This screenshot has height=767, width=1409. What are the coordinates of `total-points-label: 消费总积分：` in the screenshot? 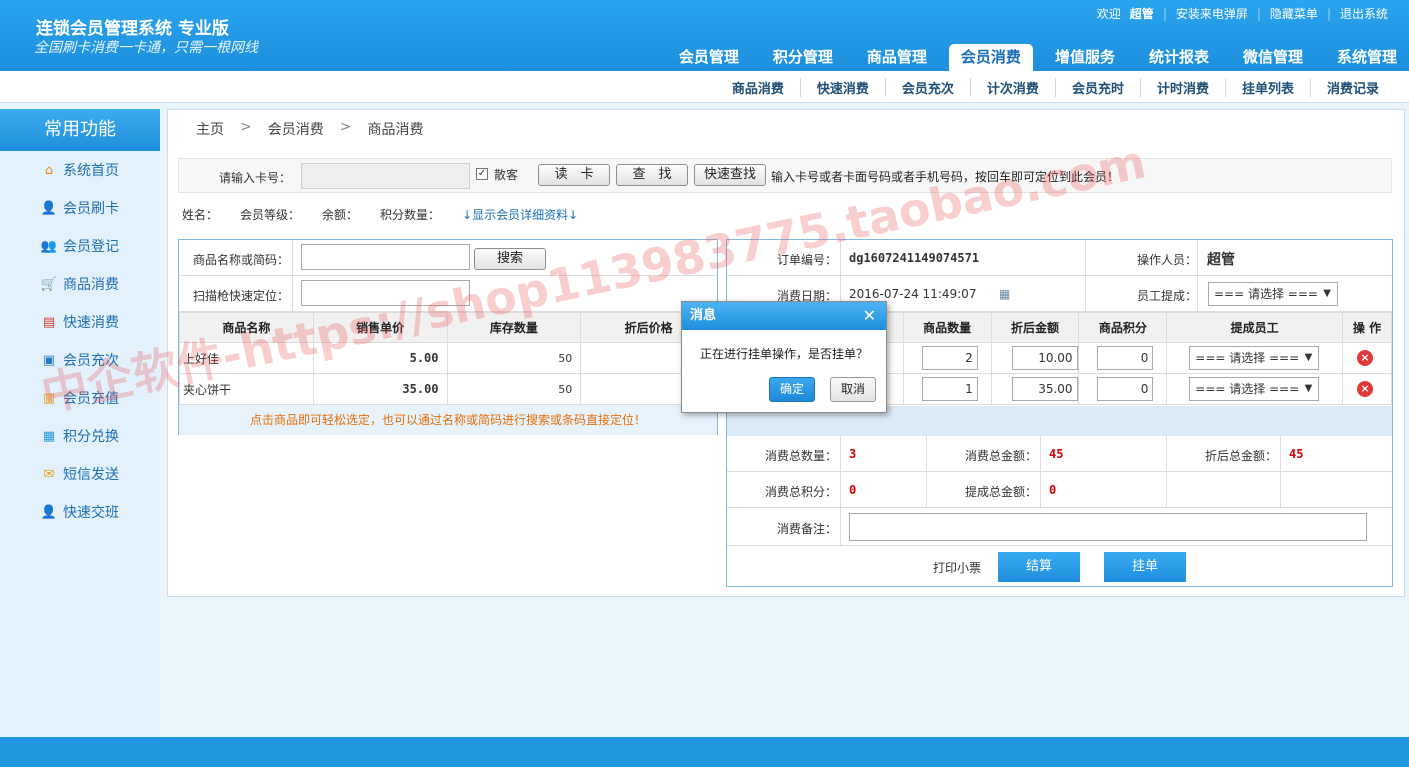 It's located at (801, 492).